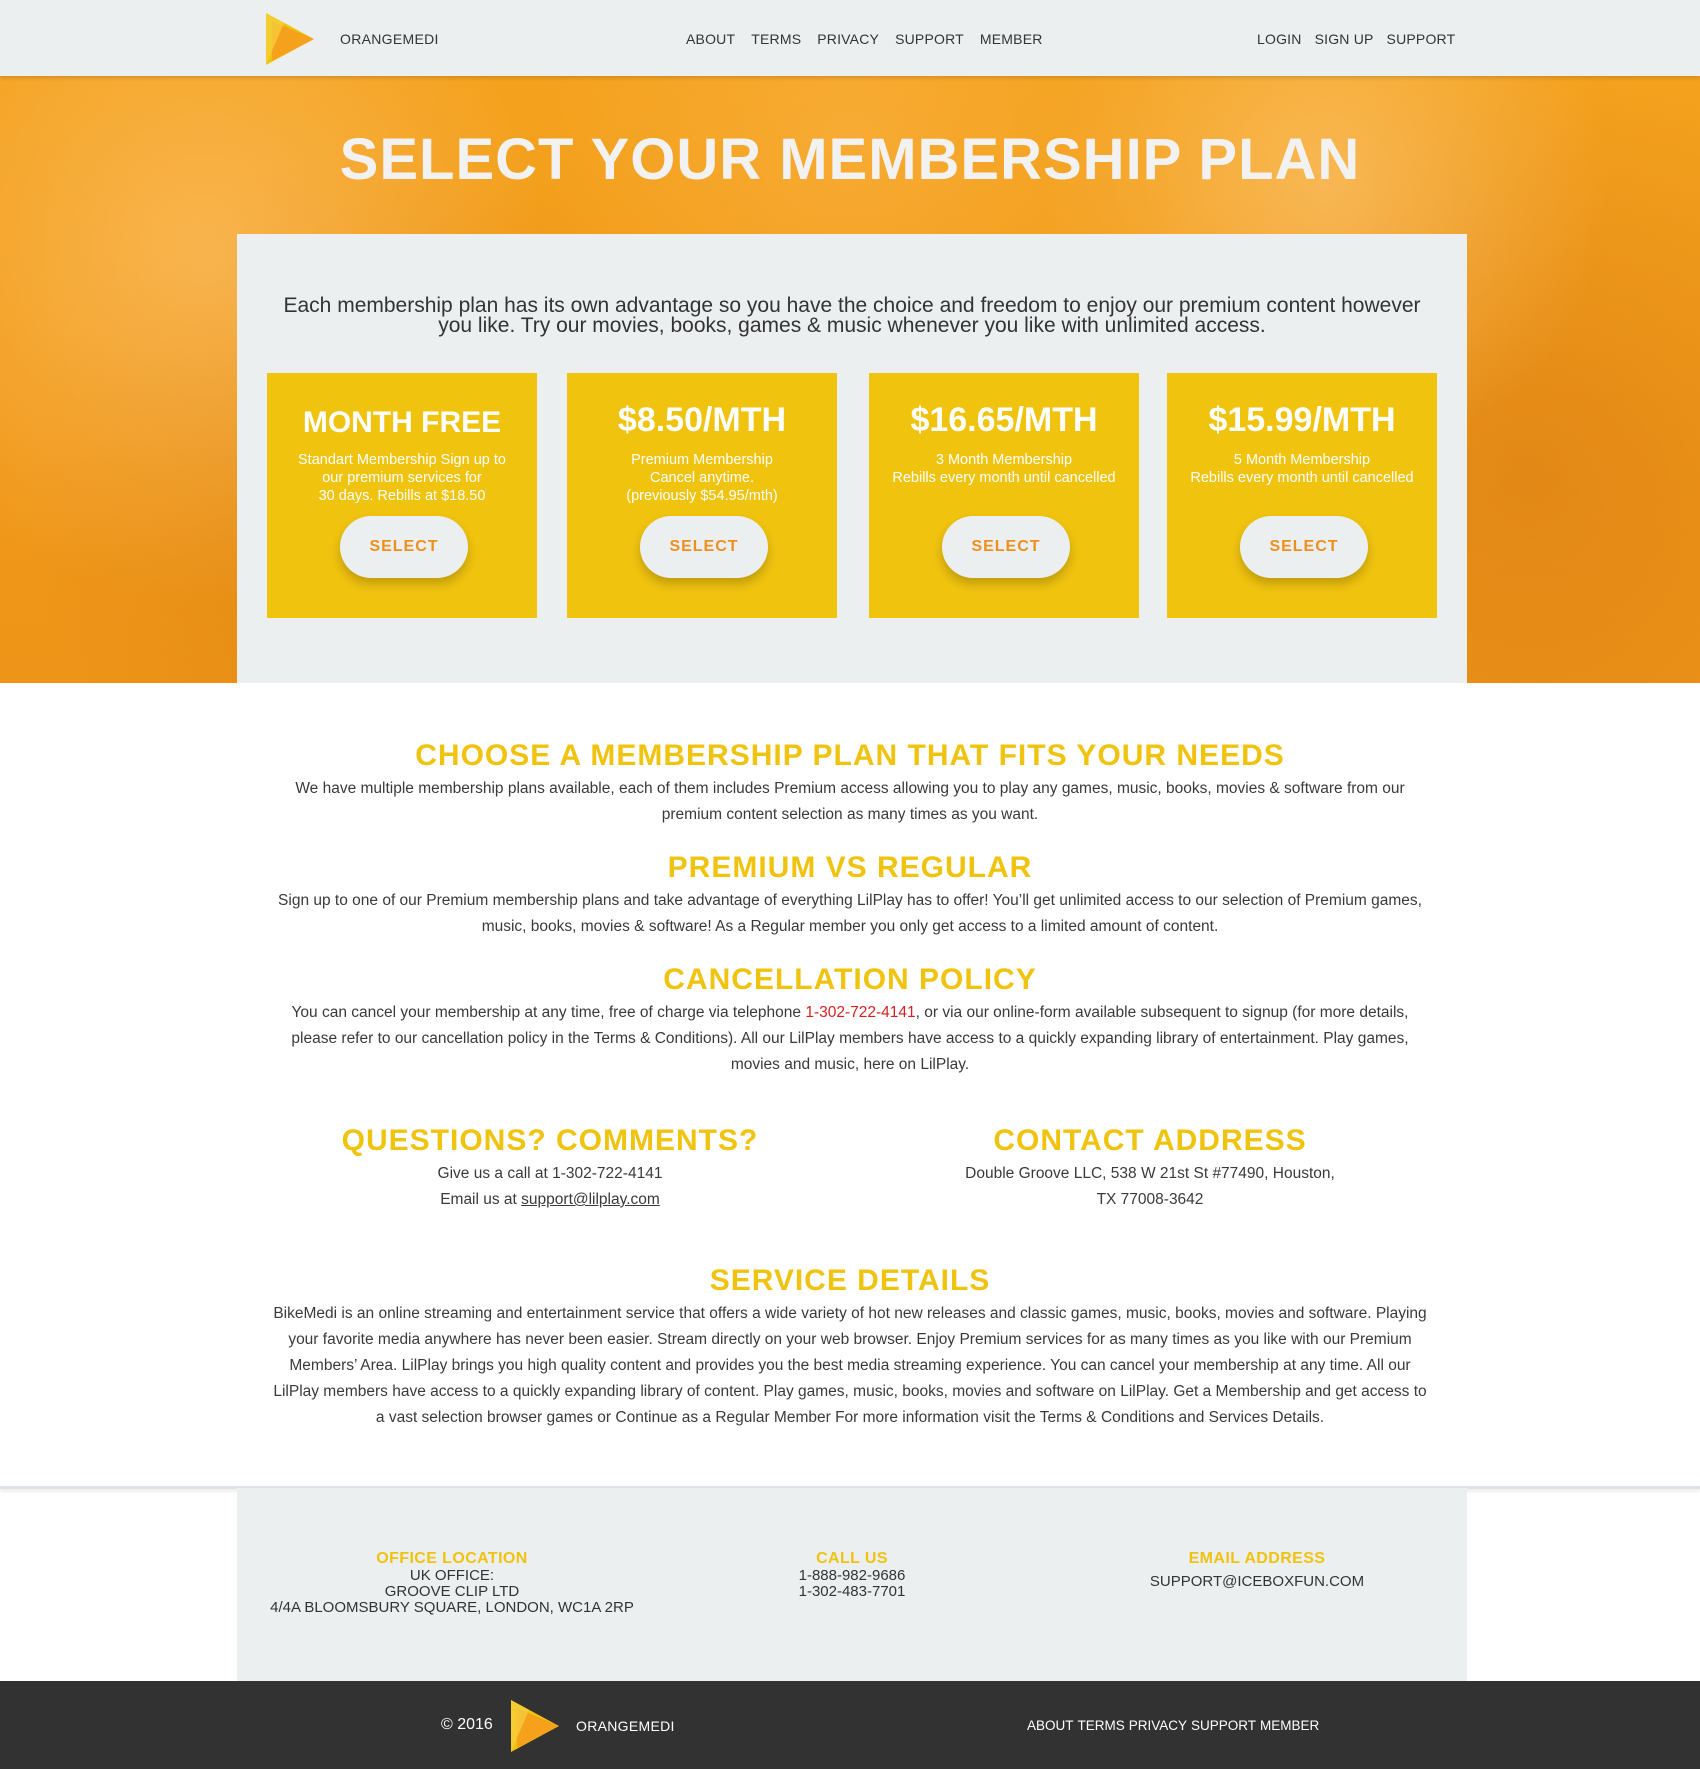 This screenshot has width=1700, height=1769. What do you see at coordinates (452, 1607) in the screenshot?
I see `office-line: 4/4A BLOOMSBURY SQUARE, LONDON, WC1A 2RP` at bounding box center [452, 1607].